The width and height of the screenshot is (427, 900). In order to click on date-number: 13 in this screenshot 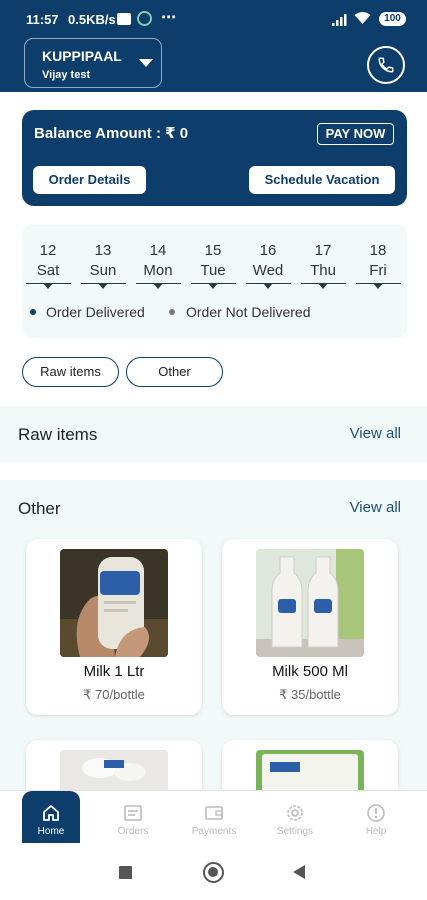, I will do `click(103, 250)`.